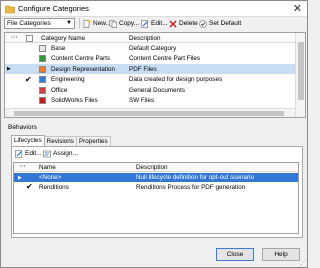 Image resolution: width=320 pixels, height=268 pixels. I want to click on resize-grip-icon: ⋰, so click(303, 262).